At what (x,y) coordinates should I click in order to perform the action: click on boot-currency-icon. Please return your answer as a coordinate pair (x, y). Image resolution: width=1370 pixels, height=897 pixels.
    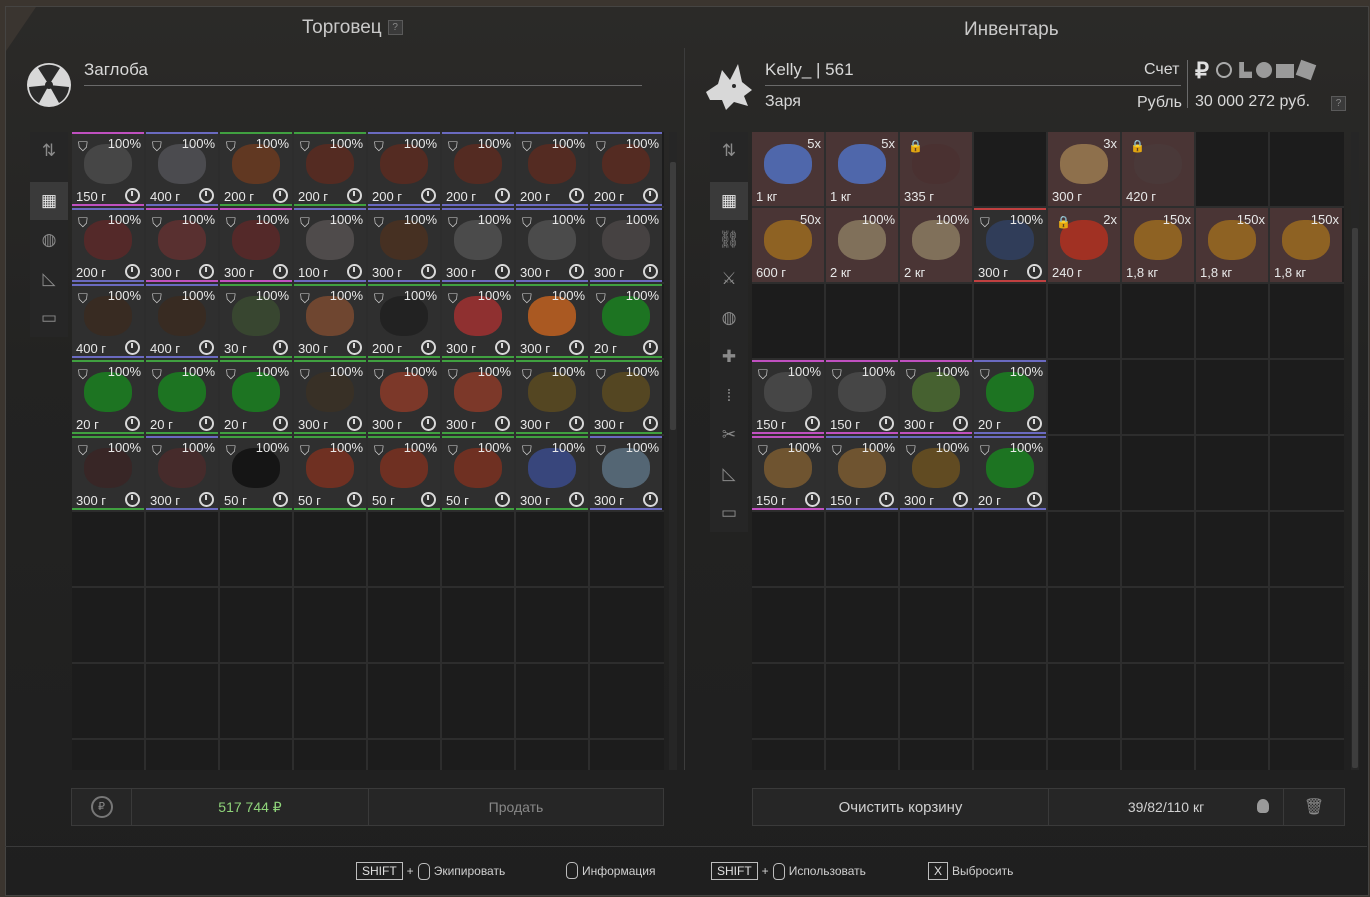
    Looking at the image, I should click on (1245, 70).